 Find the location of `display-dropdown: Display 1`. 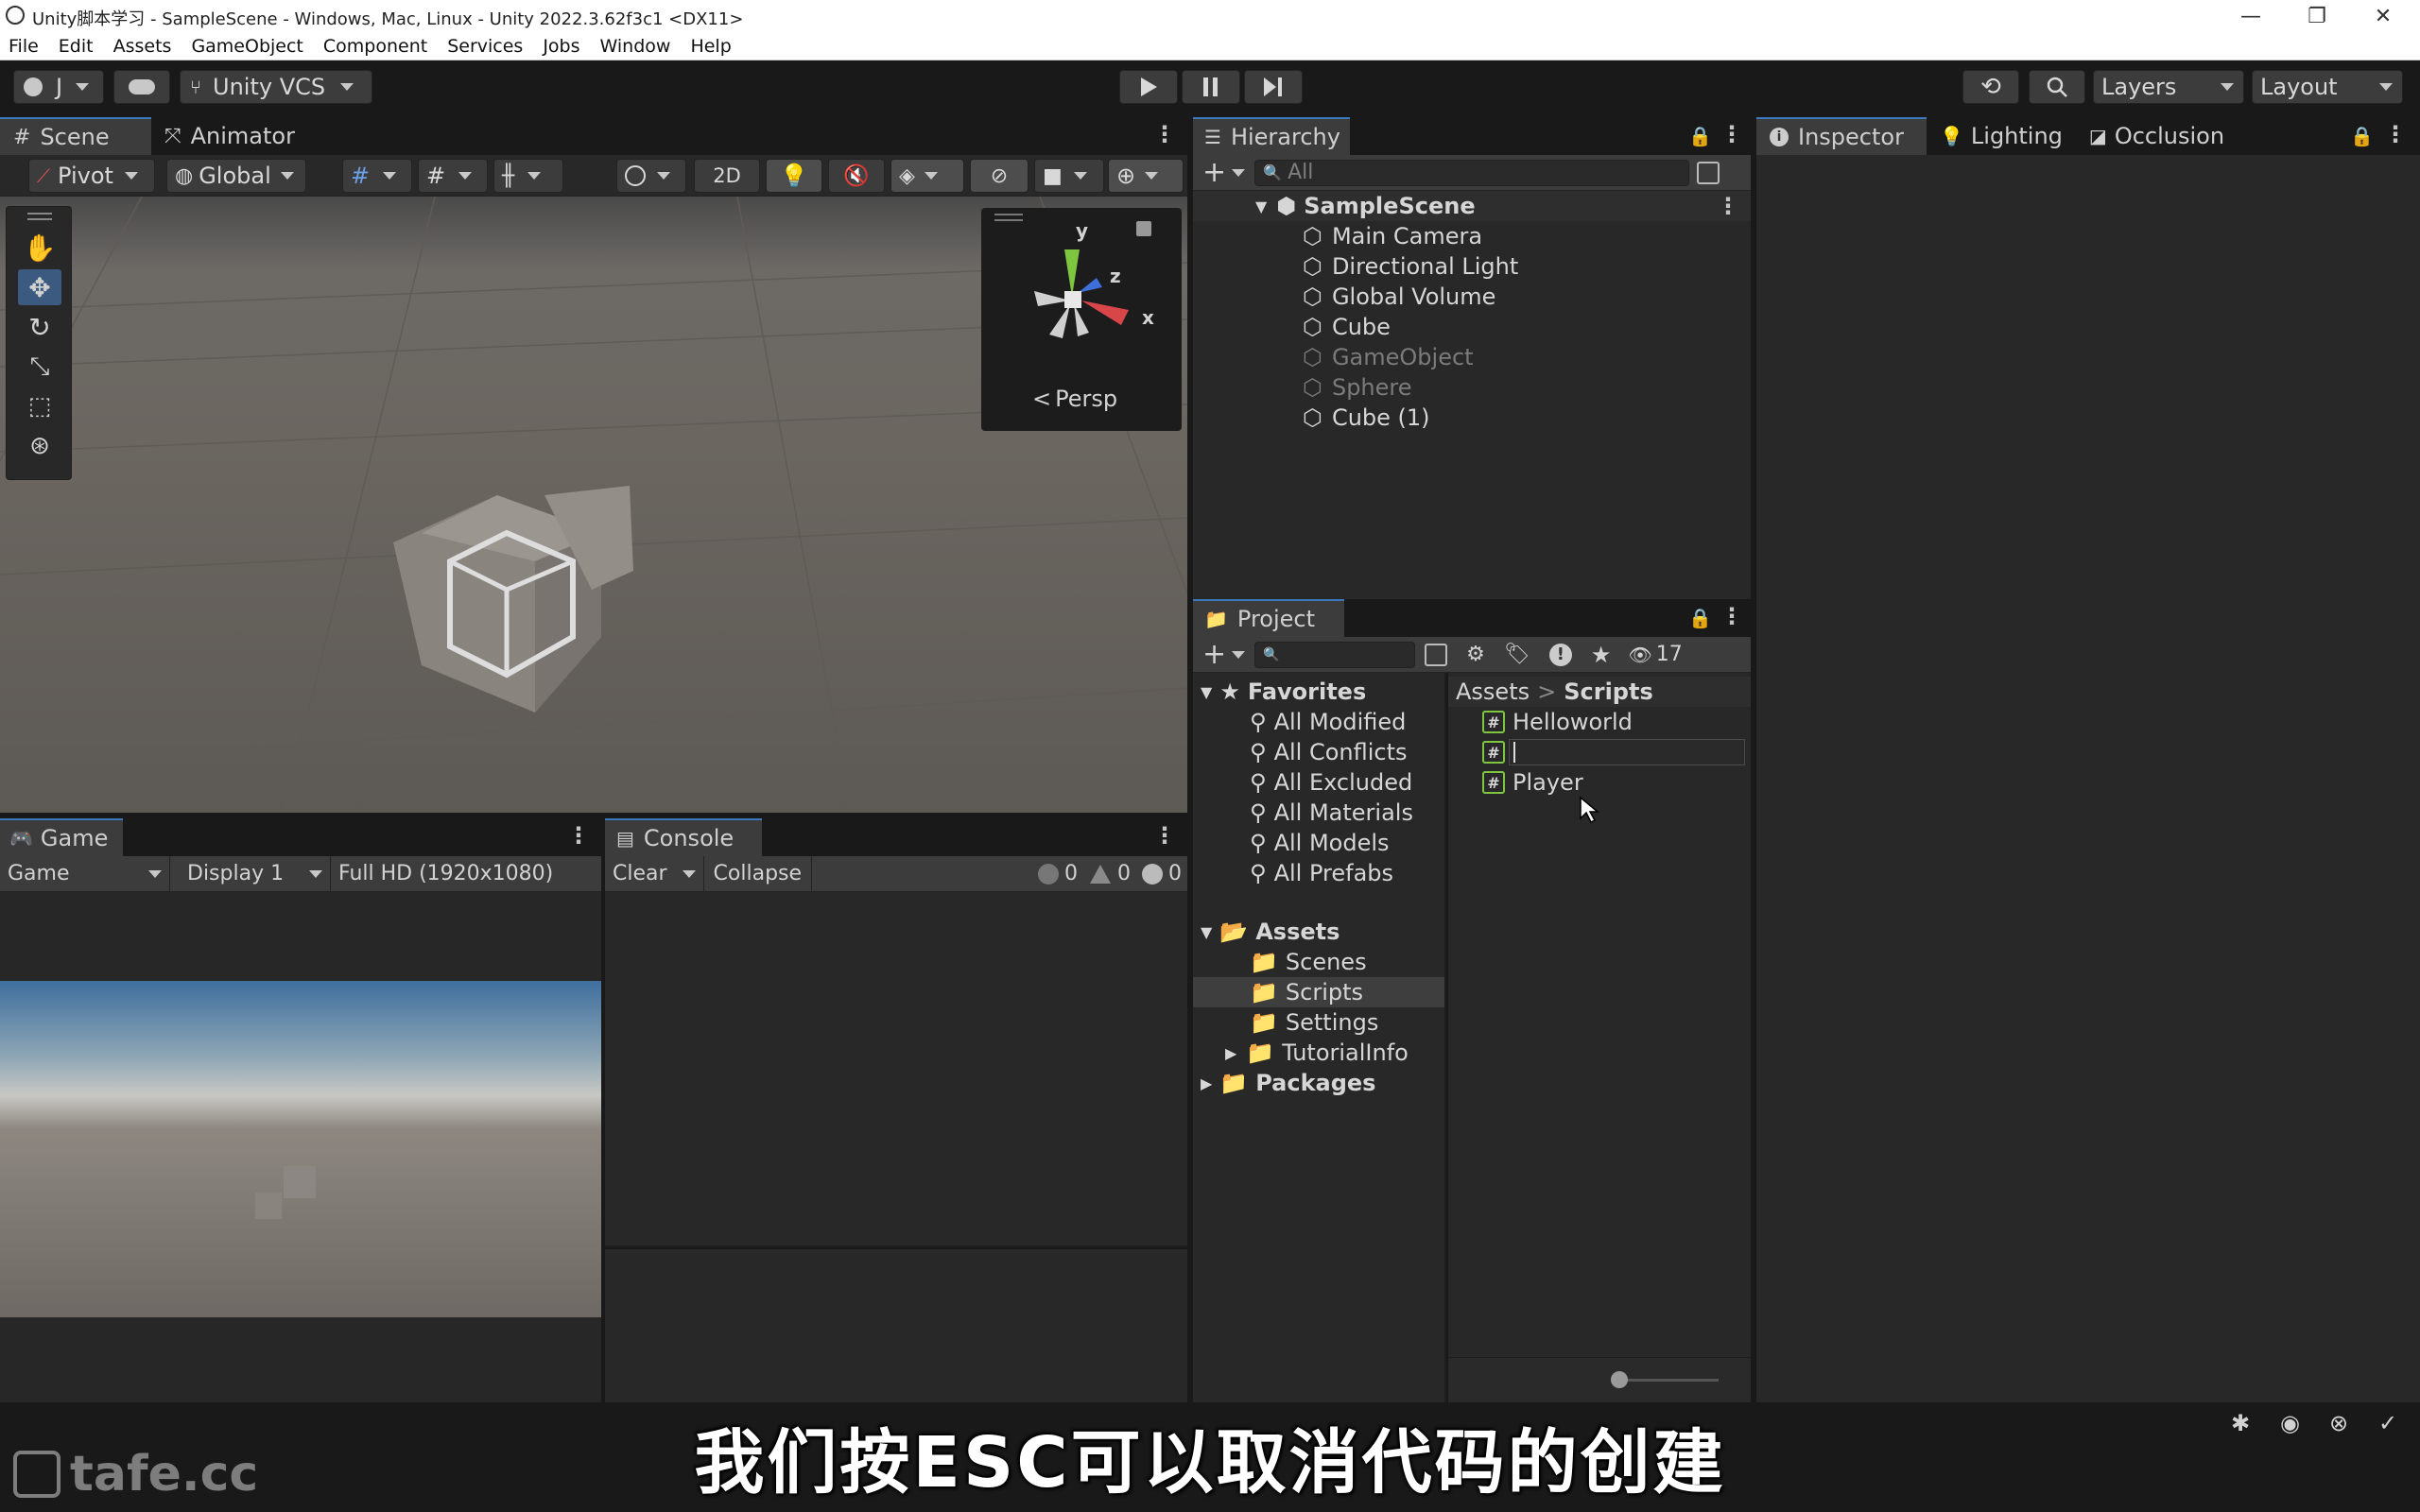

display-dropdown: Display 1 is located at coordinates (250, 873).